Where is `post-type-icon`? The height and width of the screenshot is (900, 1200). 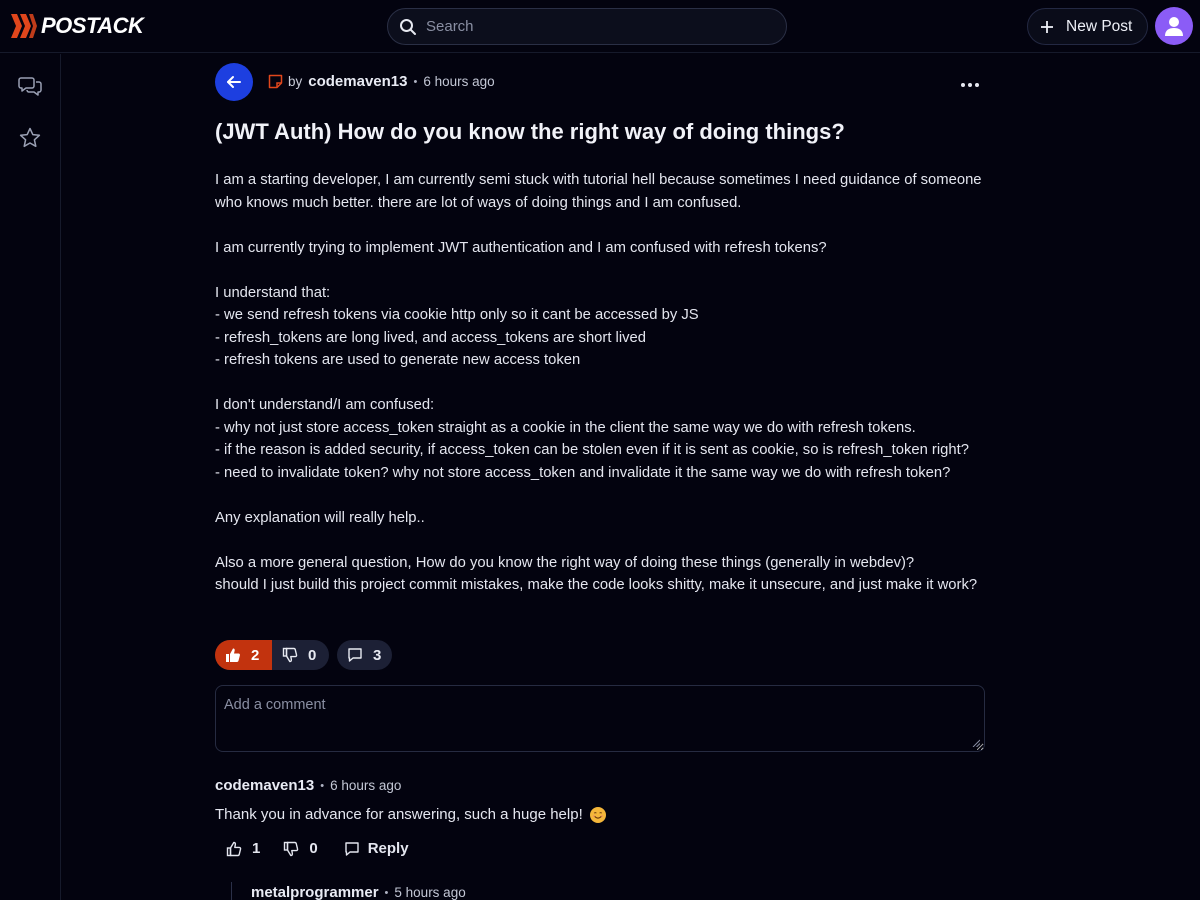 post-type-icon is located at coordinates (275, 81).